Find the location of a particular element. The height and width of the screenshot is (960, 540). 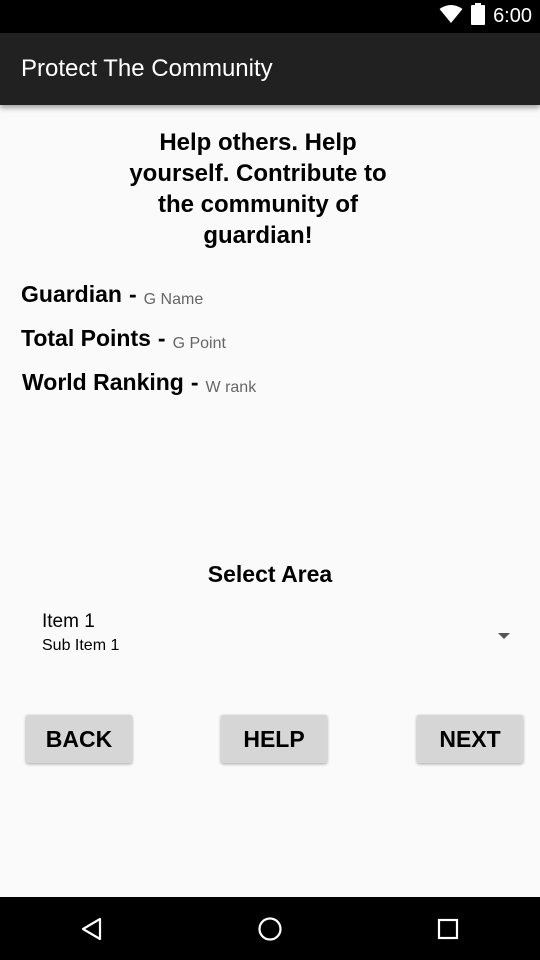

status-bar: 6:00 is located at coordinates (270, 16).